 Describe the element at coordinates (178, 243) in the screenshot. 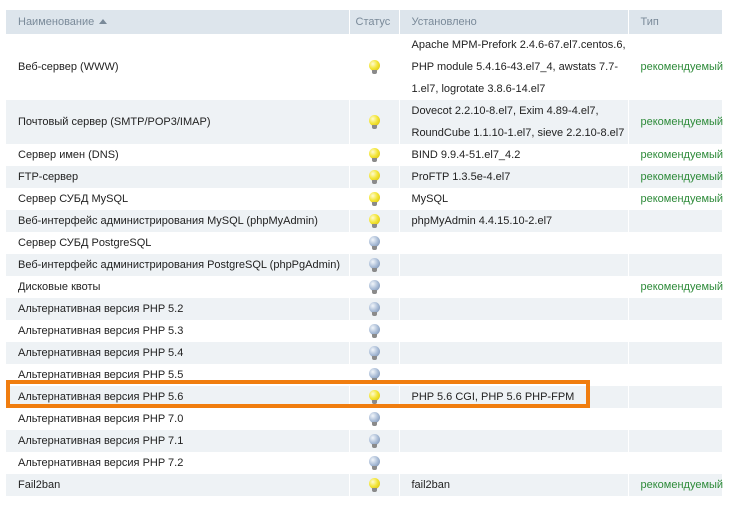

I see `service-name: Сервер СУБД PostgreSQL` at that location.